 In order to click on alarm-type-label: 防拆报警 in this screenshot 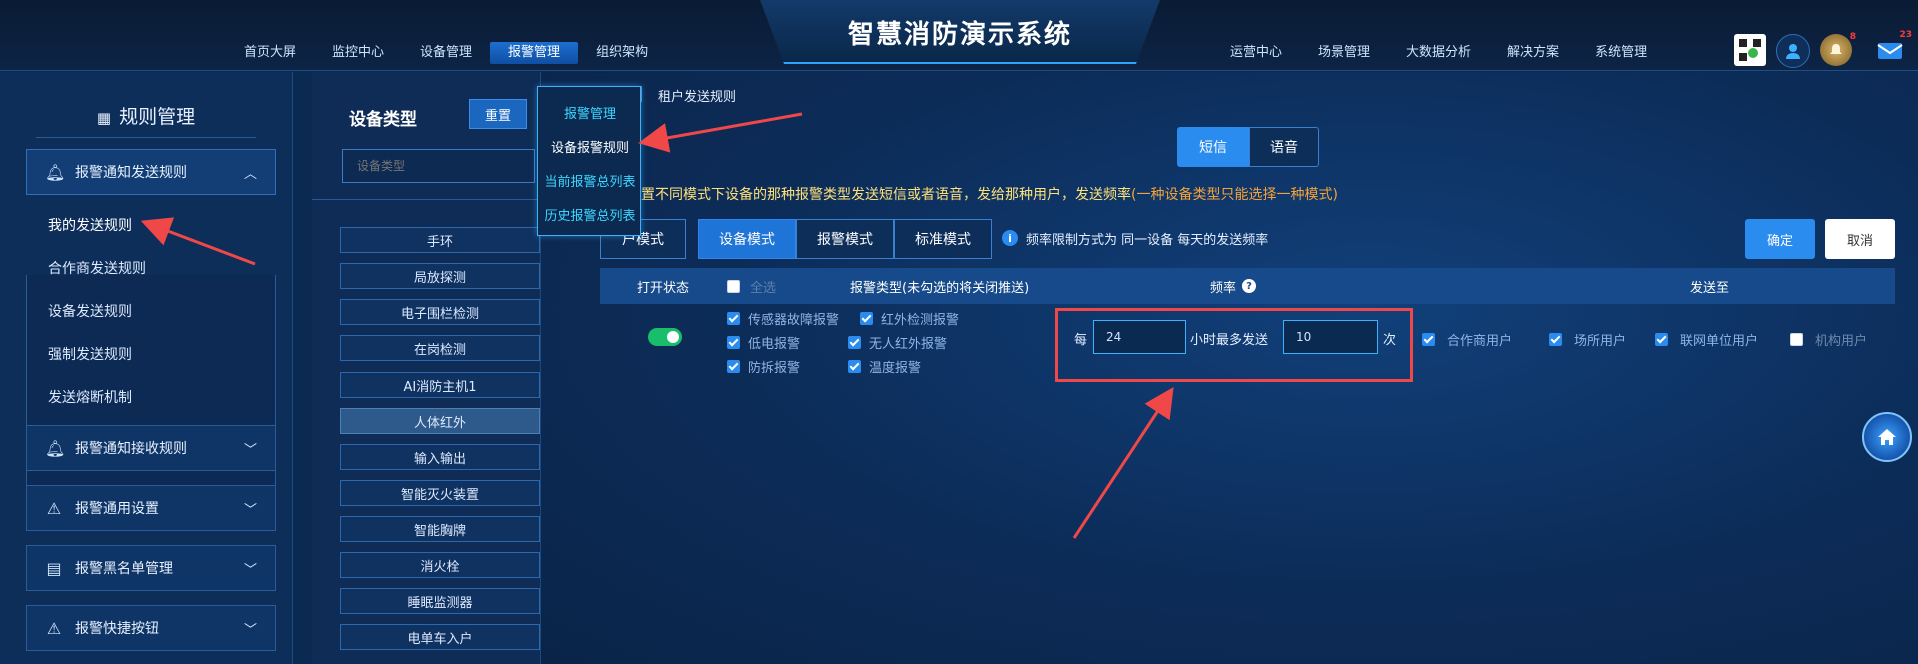, I will do `click(774, 368)`.